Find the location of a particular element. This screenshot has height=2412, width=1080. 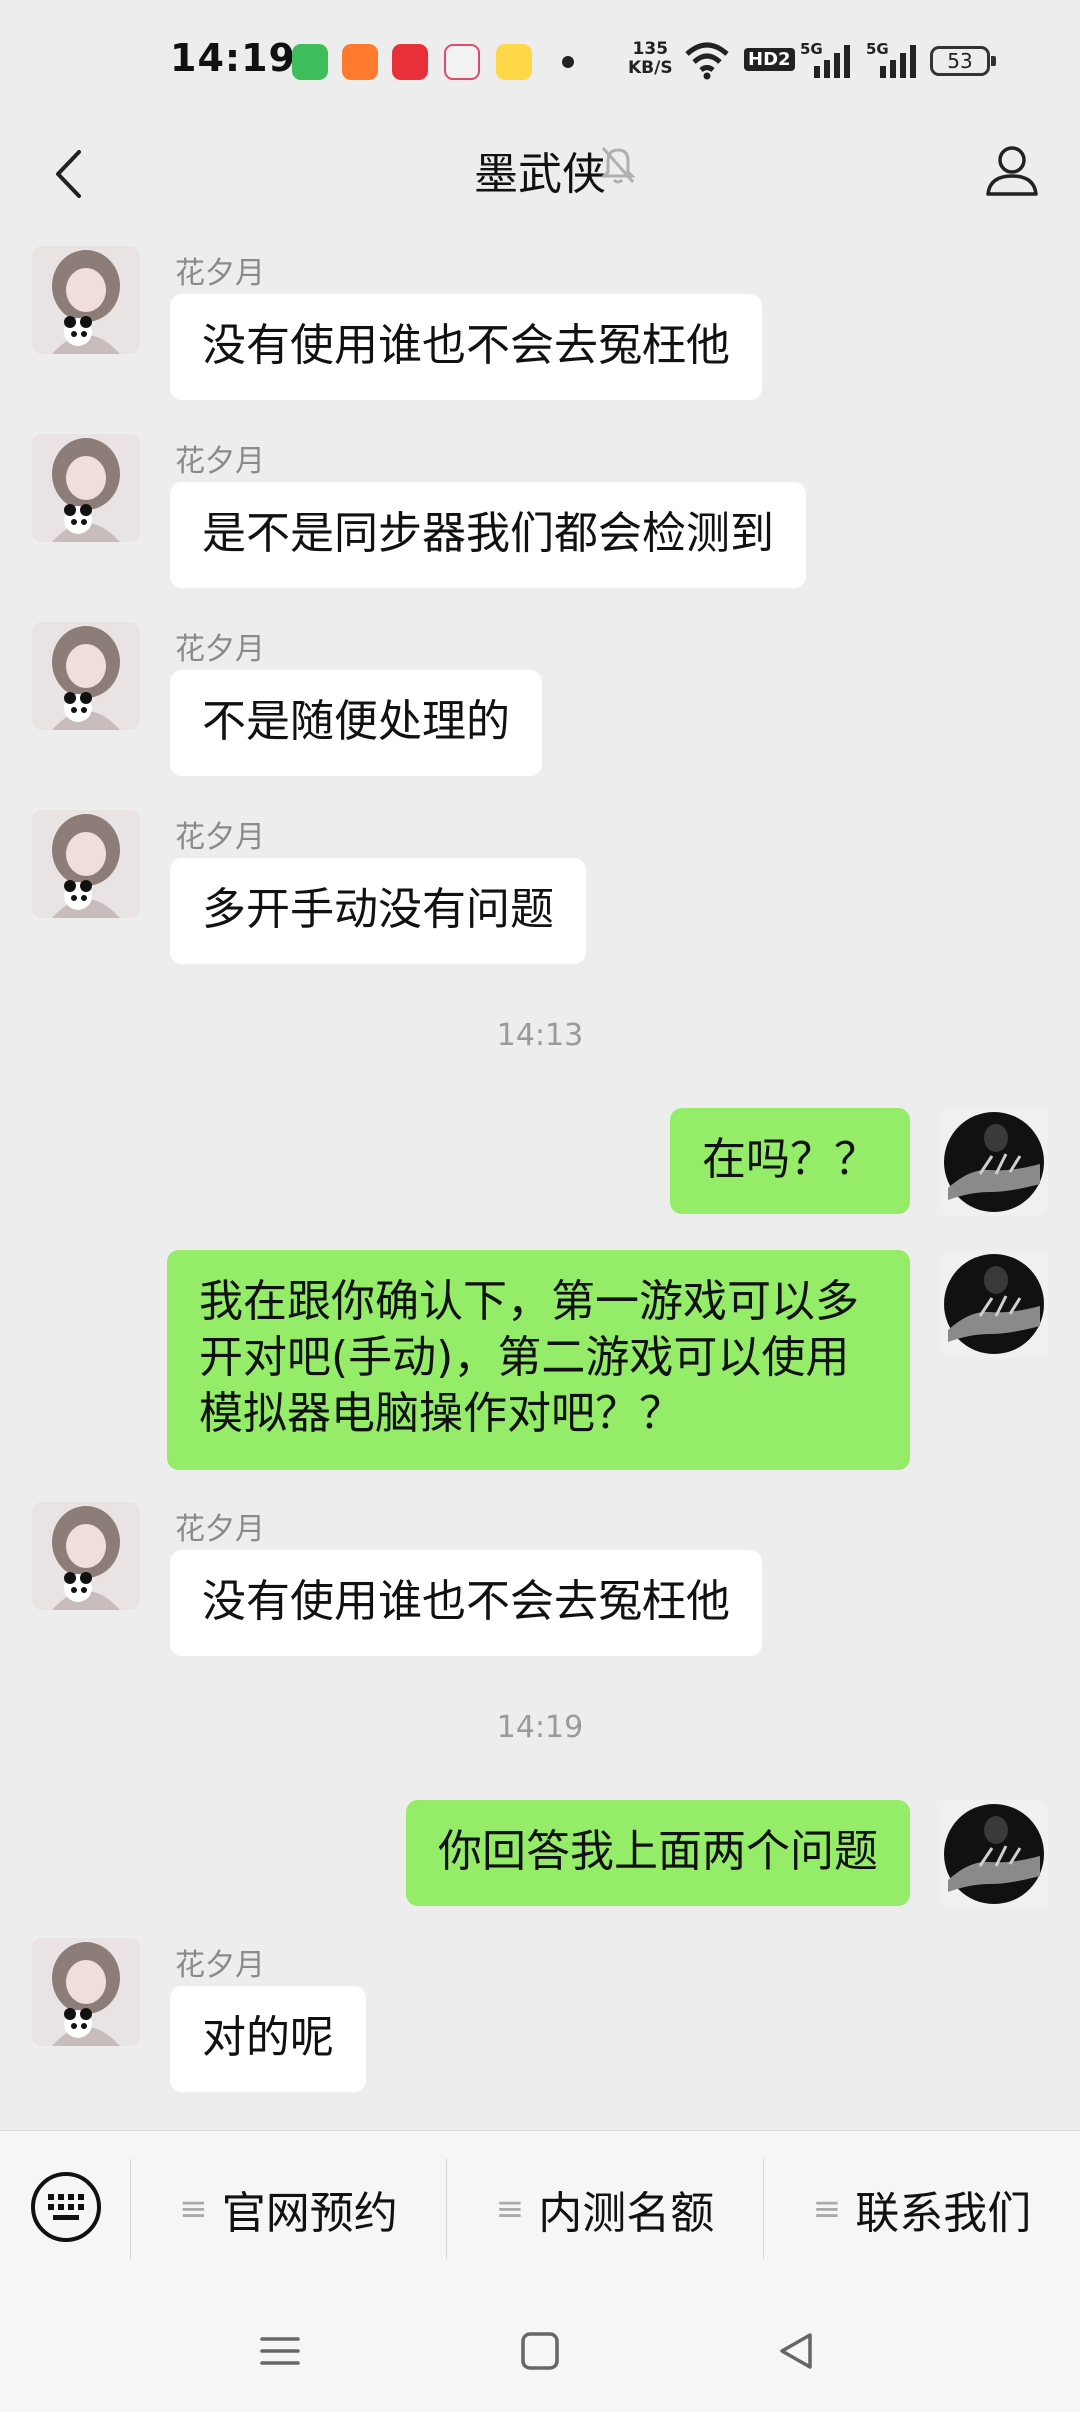

notification-dot-icon is located at coordinates (568, 62).